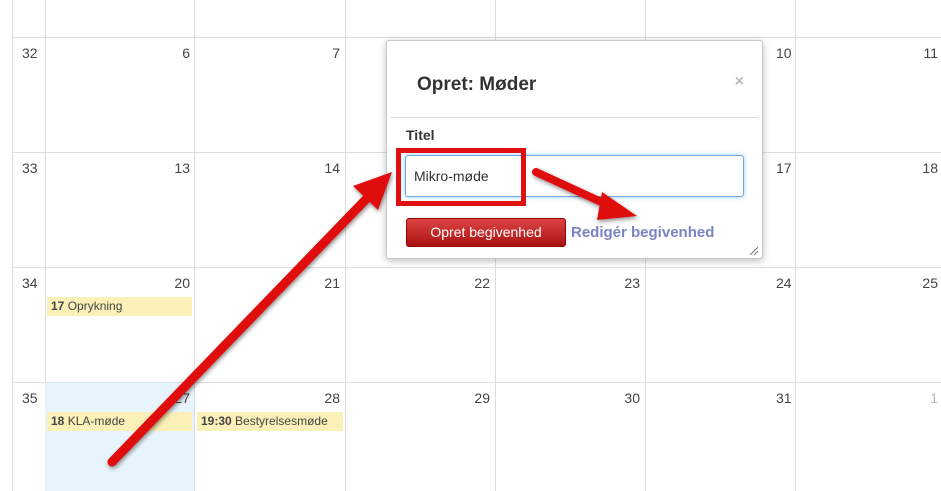  Describe the element at coordinates (913, 168) in the screenshot. I see `day-number: 18` at that location.